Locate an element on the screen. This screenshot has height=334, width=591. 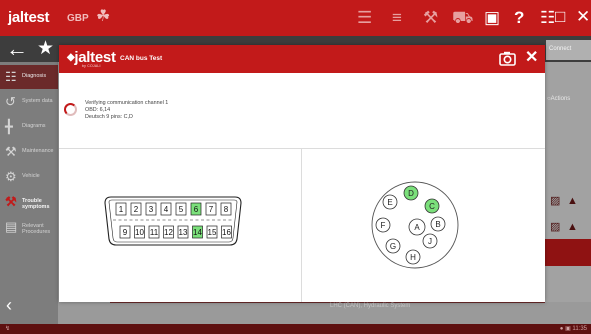
sidebar-item-system-data: ↺ System data is located at coordinates (29, 102).